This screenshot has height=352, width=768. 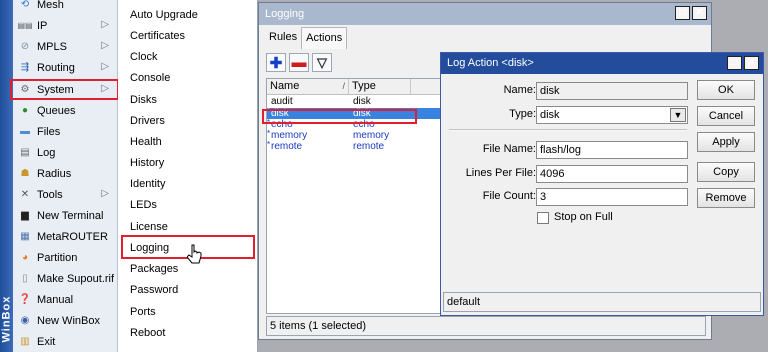 I want to click on sidebar-item-manual: ❓ Manual, so click(x=65, y=299).